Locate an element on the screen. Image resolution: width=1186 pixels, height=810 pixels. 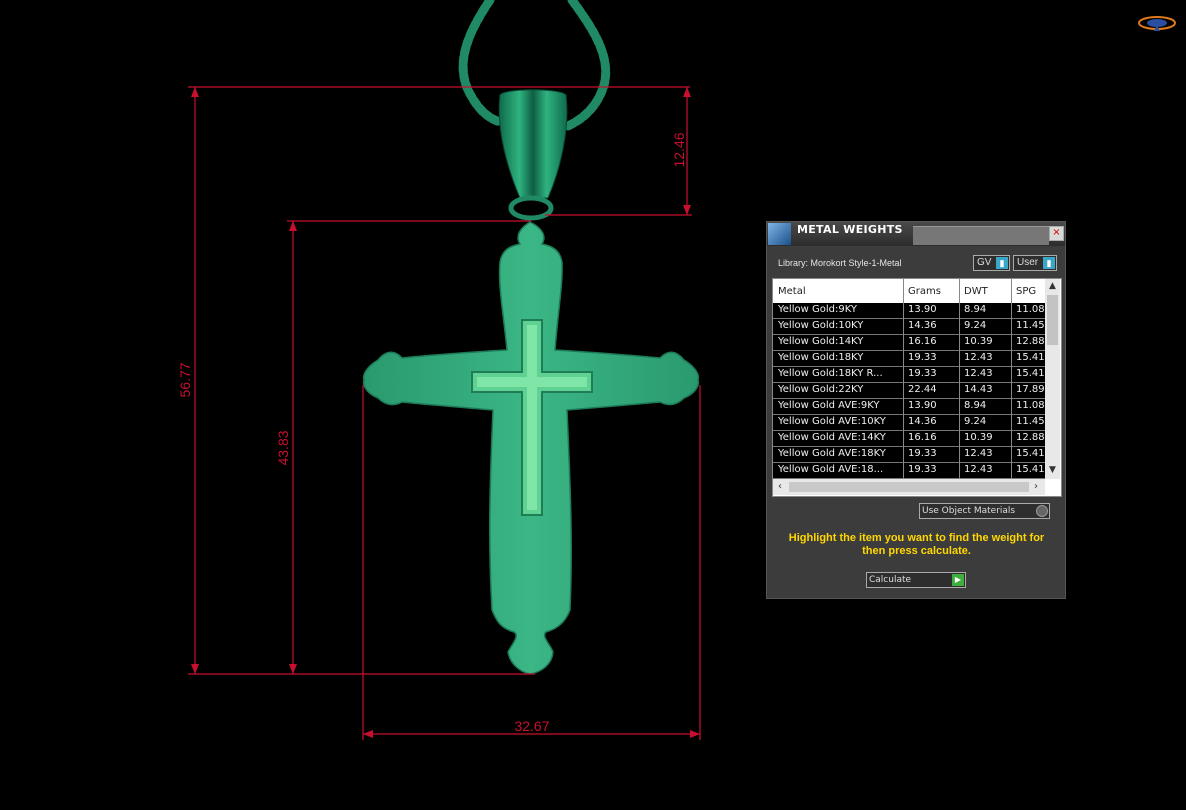
gv-dropdown-label: GV is located at coordinates (984, 262).